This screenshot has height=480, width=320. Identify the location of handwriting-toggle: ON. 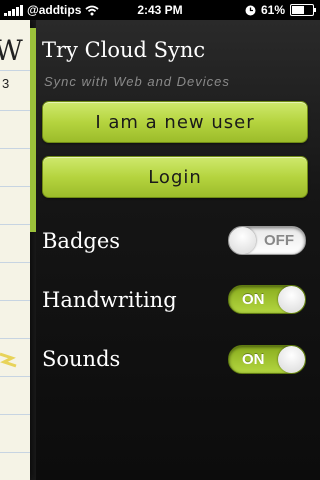
(267, 299).